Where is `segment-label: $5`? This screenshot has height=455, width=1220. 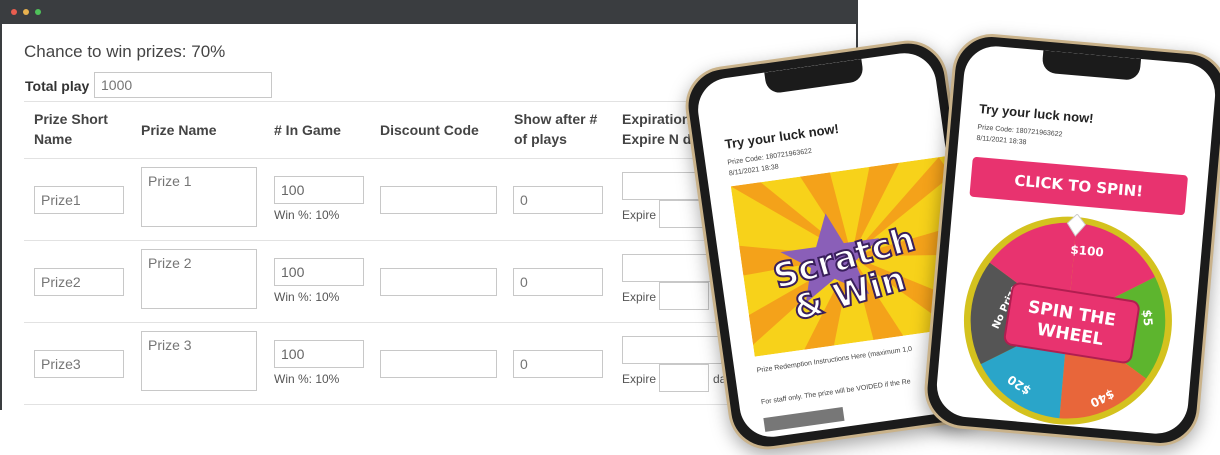
segment-label: $5 is located at coordinates (1147, 318).